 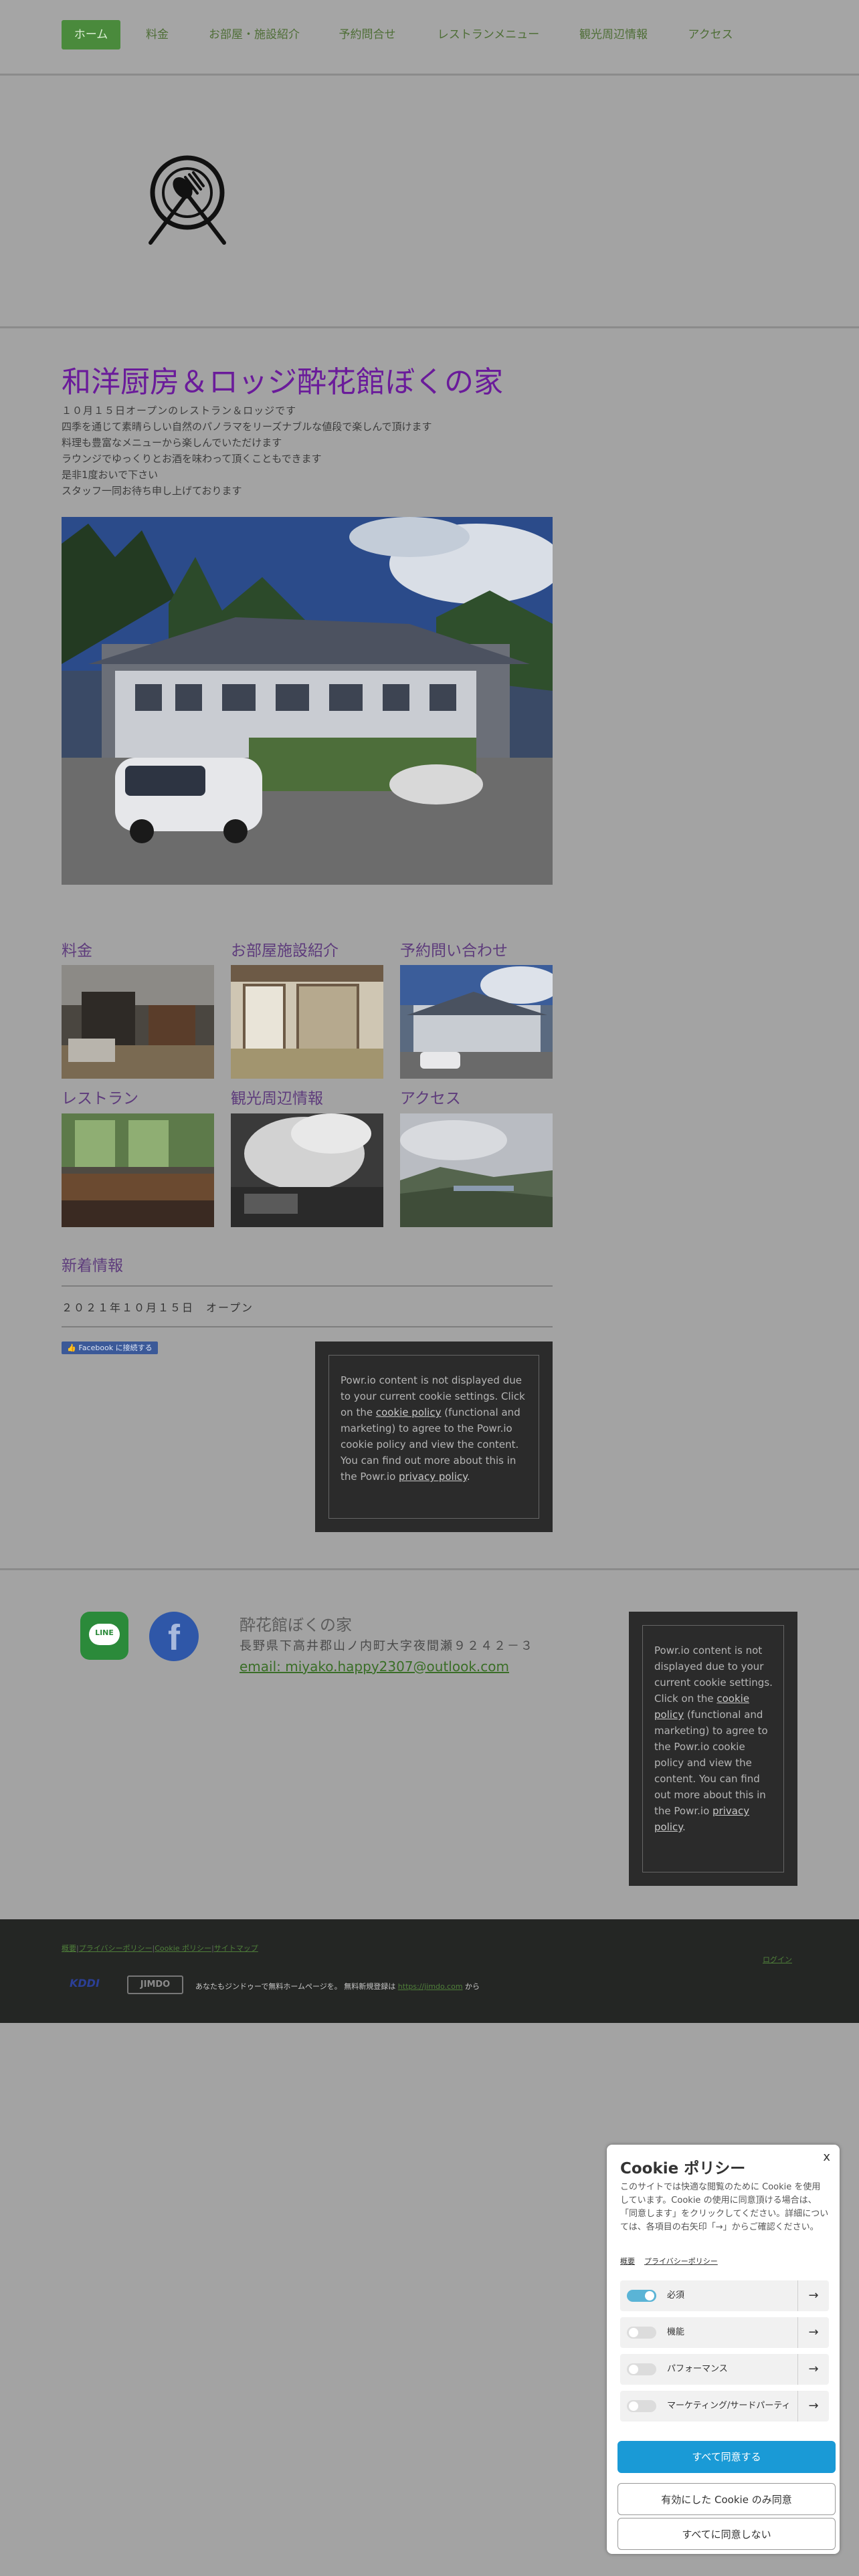 What do you see at coordinates (247, 427) in the screenshot?
I see `intro-text: 四季を通じて素晴らしい自然のパノラマをリーズナブルな値段で楽しんで頂けます` at bounding box center [247, 427].